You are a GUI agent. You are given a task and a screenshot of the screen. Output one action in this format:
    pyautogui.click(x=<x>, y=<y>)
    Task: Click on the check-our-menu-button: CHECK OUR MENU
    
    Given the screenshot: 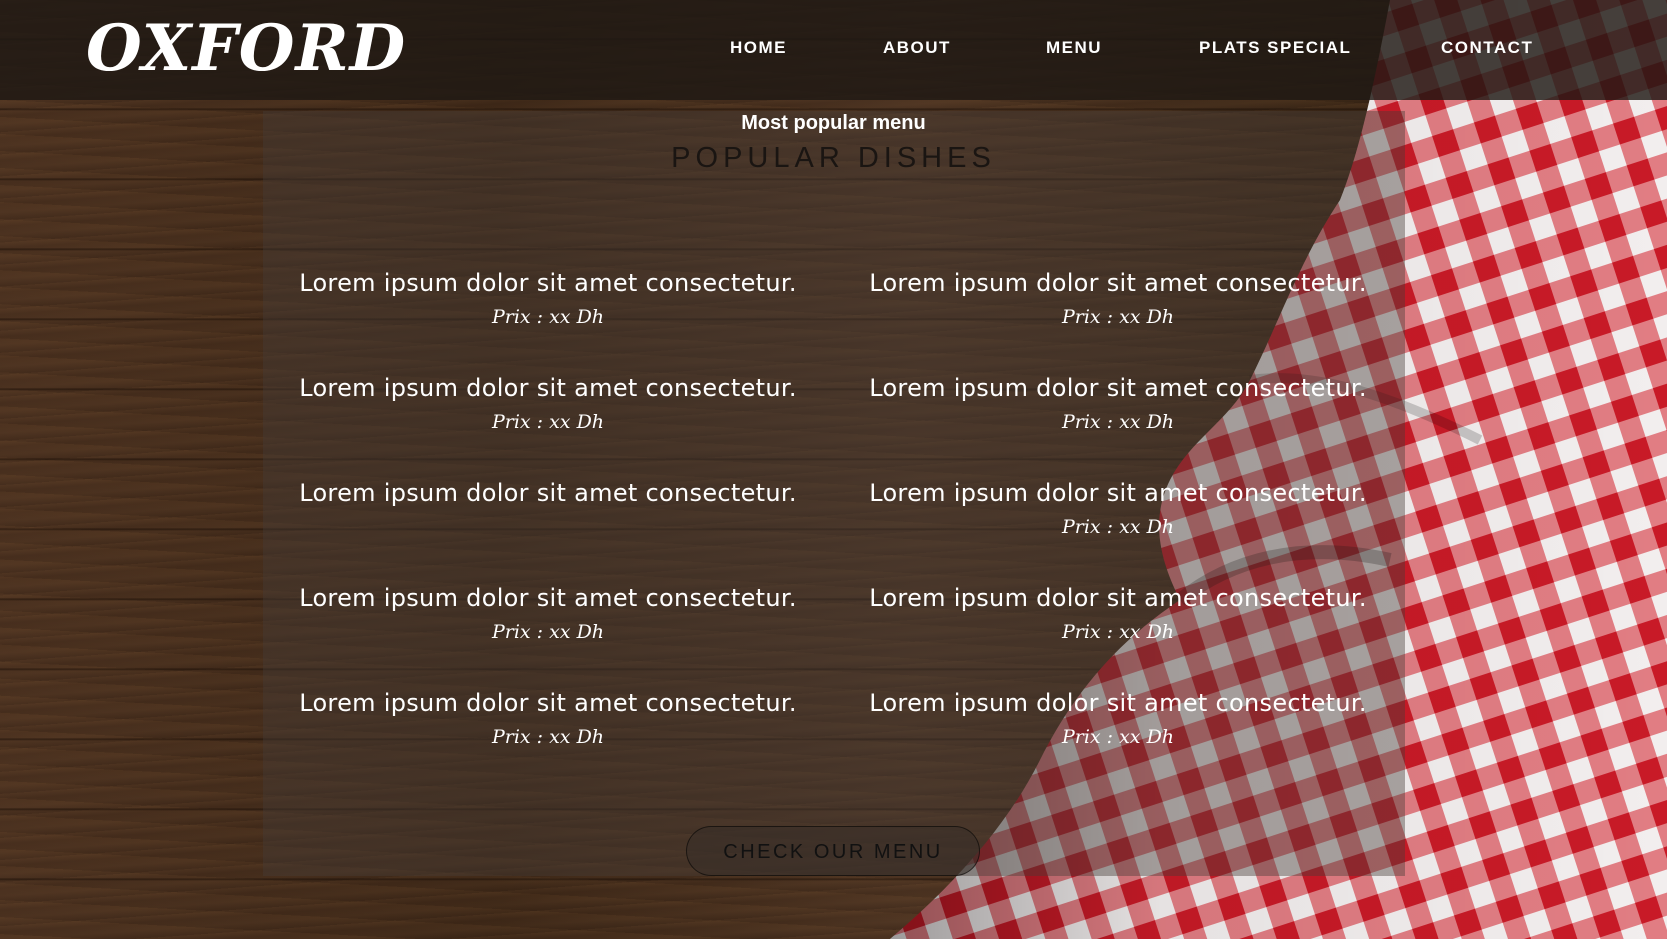 What is the action you would take?
    pyautogui.click(x=833, y=851)
    